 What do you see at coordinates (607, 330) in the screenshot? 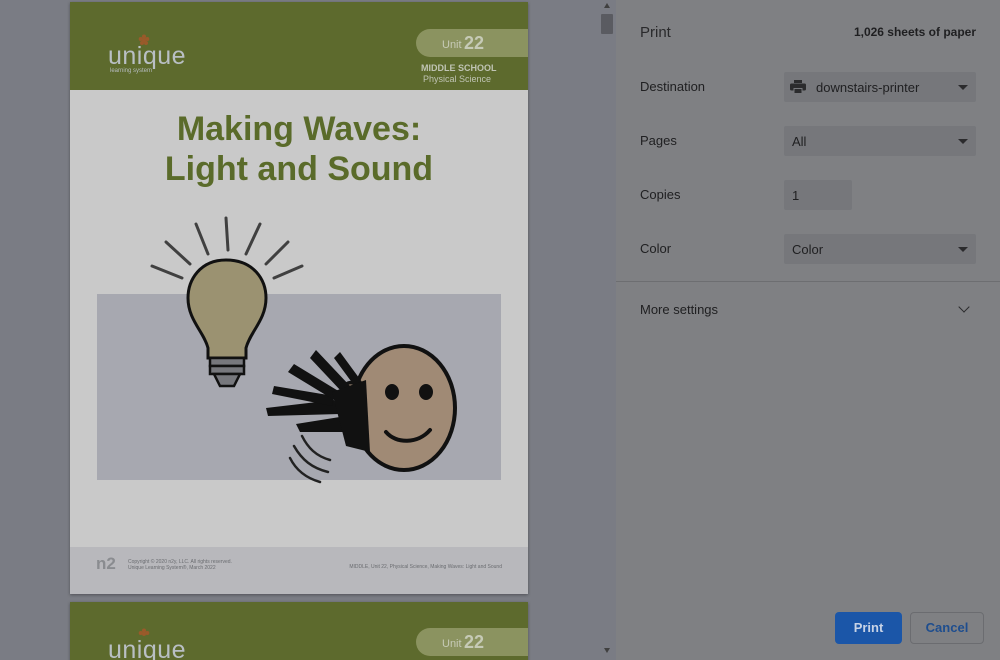
I see `preview-scrollbar` at bounding box center [607, 330].